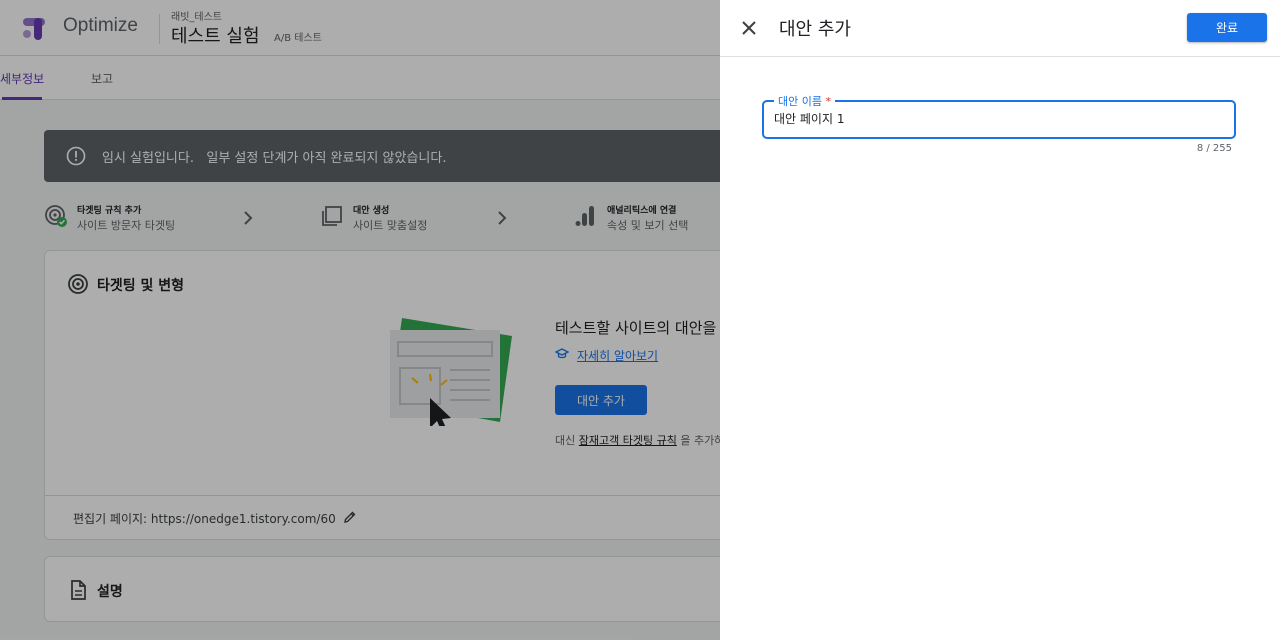 This screenshot has width=1280, height=640. I want to click on close-icon, so click(749, 28).